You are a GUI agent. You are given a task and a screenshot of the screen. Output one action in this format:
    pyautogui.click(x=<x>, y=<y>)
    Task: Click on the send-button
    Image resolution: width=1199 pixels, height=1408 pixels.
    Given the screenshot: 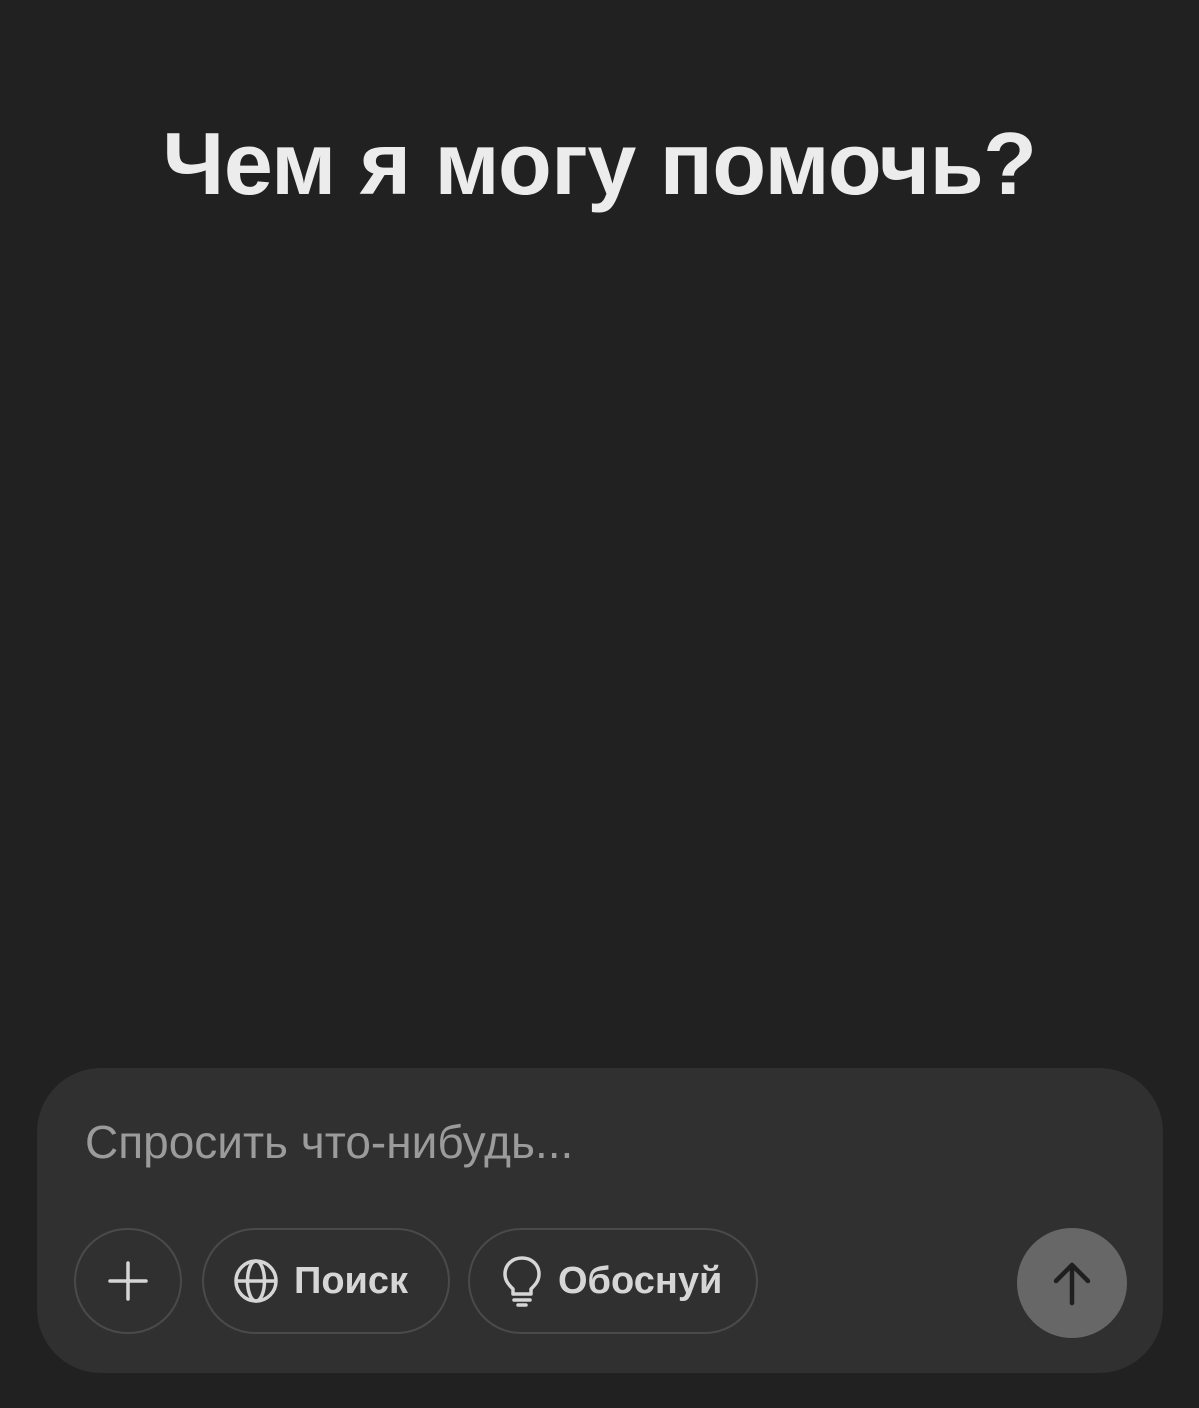 What is the action you would take?
    pyautogui.click(x=1072, y=1283)
    